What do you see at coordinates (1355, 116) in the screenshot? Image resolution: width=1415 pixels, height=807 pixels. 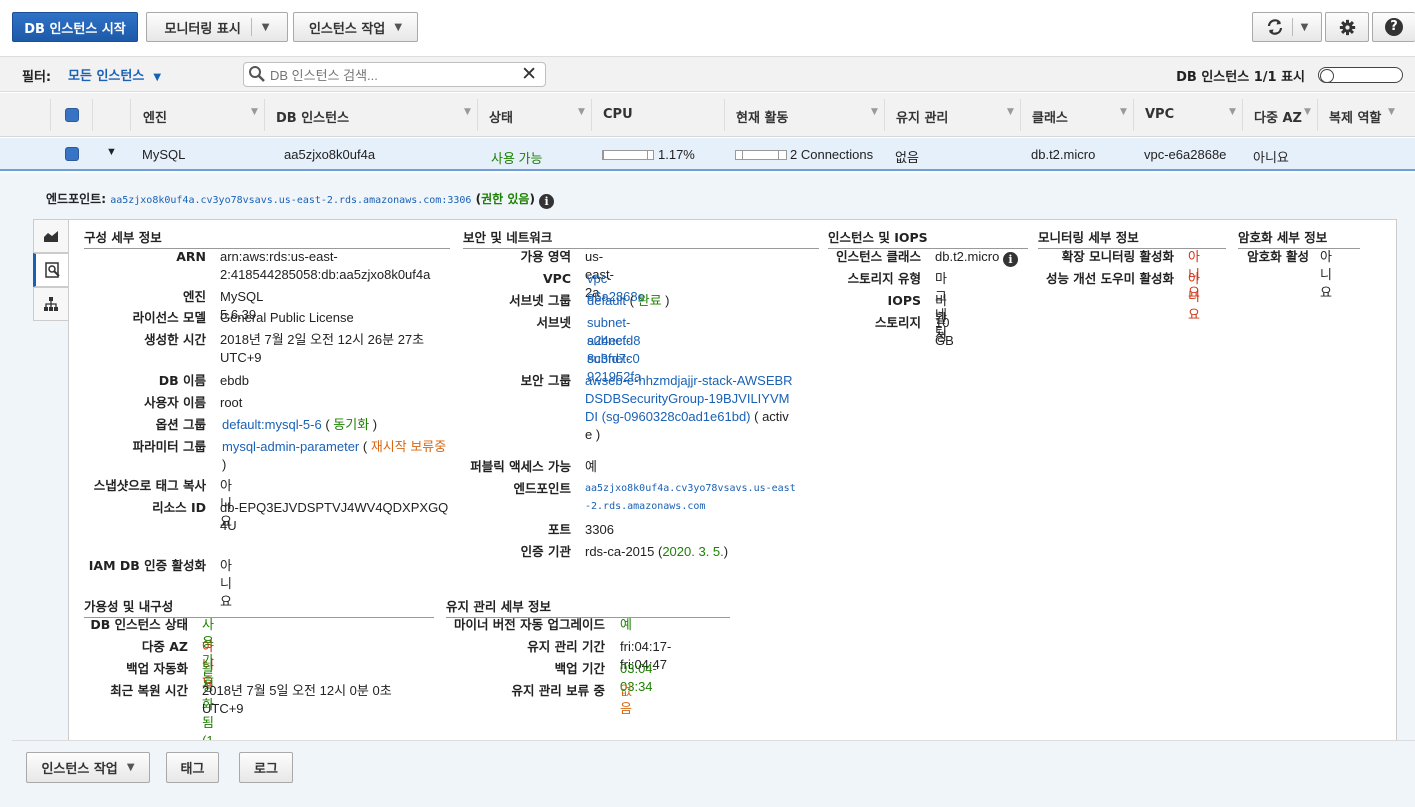 I see `col-replication-role: 복제 역할` at bounding box center [1355, 116].